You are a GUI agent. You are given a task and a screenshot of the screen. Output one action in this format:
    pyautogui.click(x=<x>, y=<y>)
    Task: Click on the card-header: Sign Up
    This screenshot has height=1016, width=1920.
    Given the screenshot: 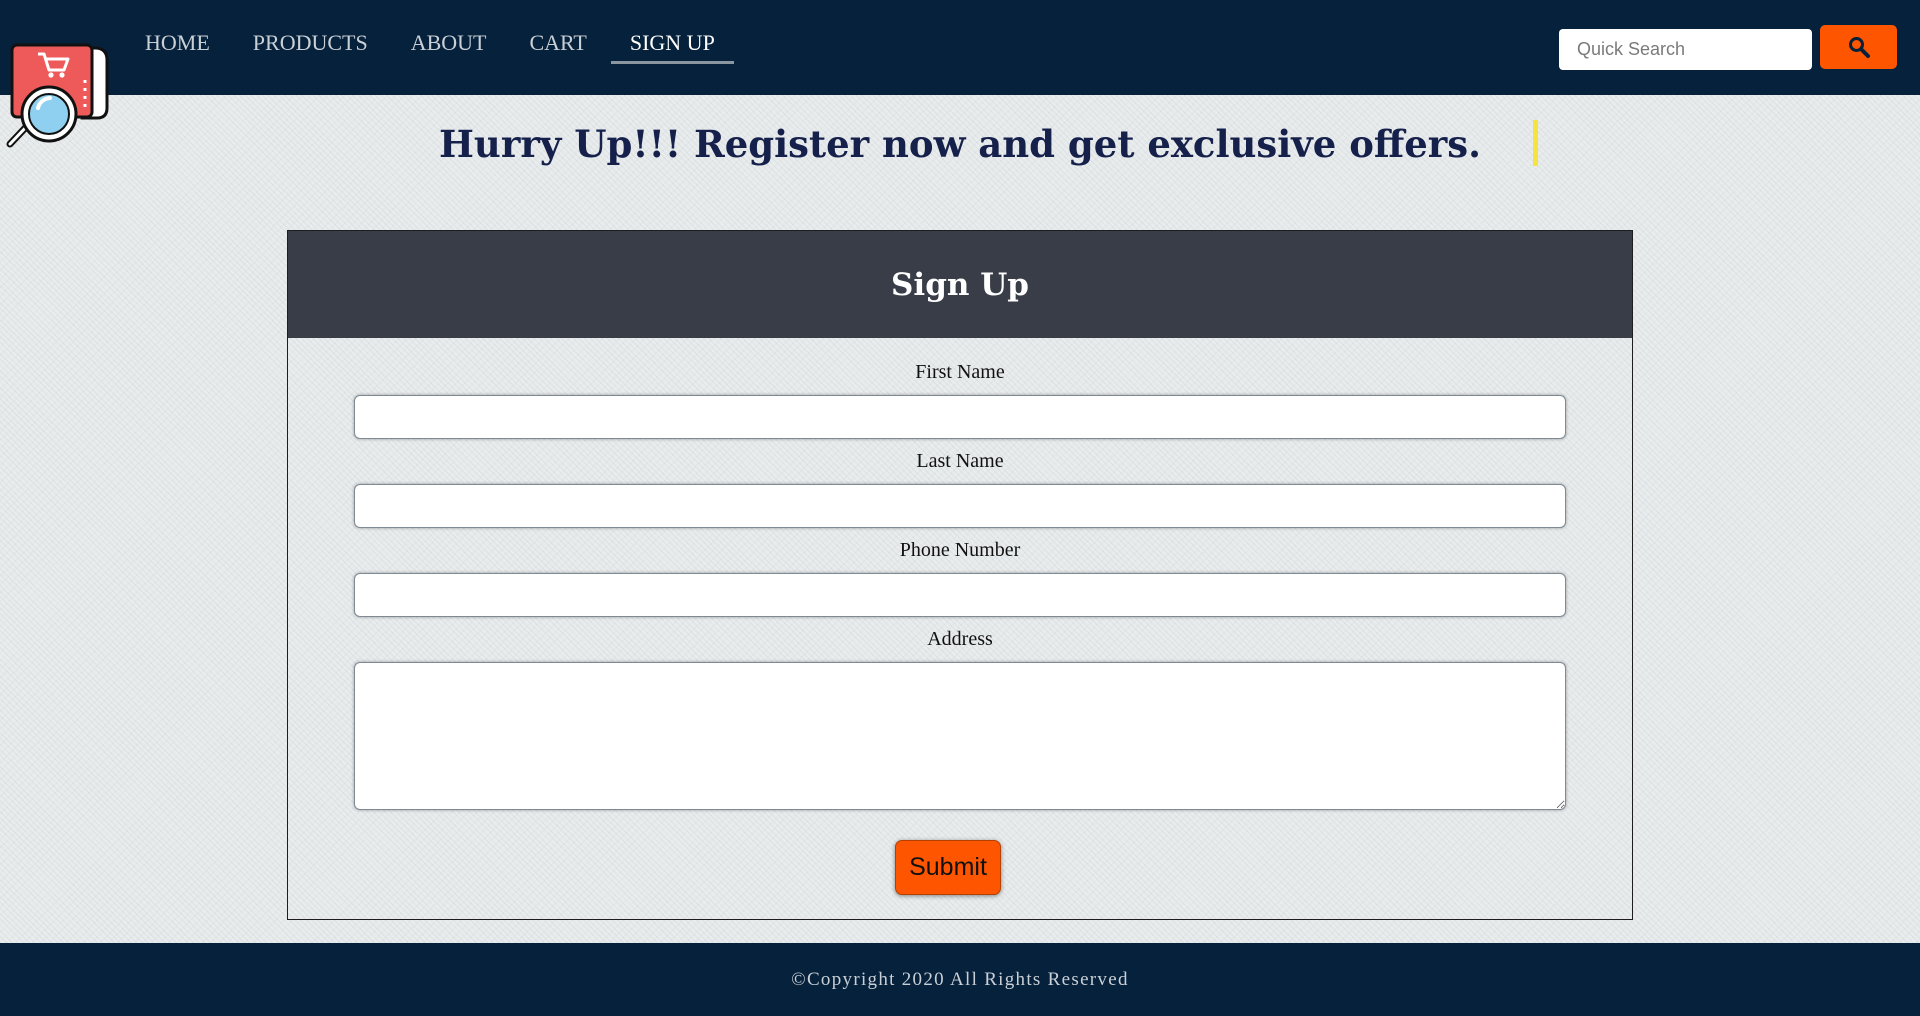 What is the action you would take?
    pyautogui.click(x=960, y=284)
    